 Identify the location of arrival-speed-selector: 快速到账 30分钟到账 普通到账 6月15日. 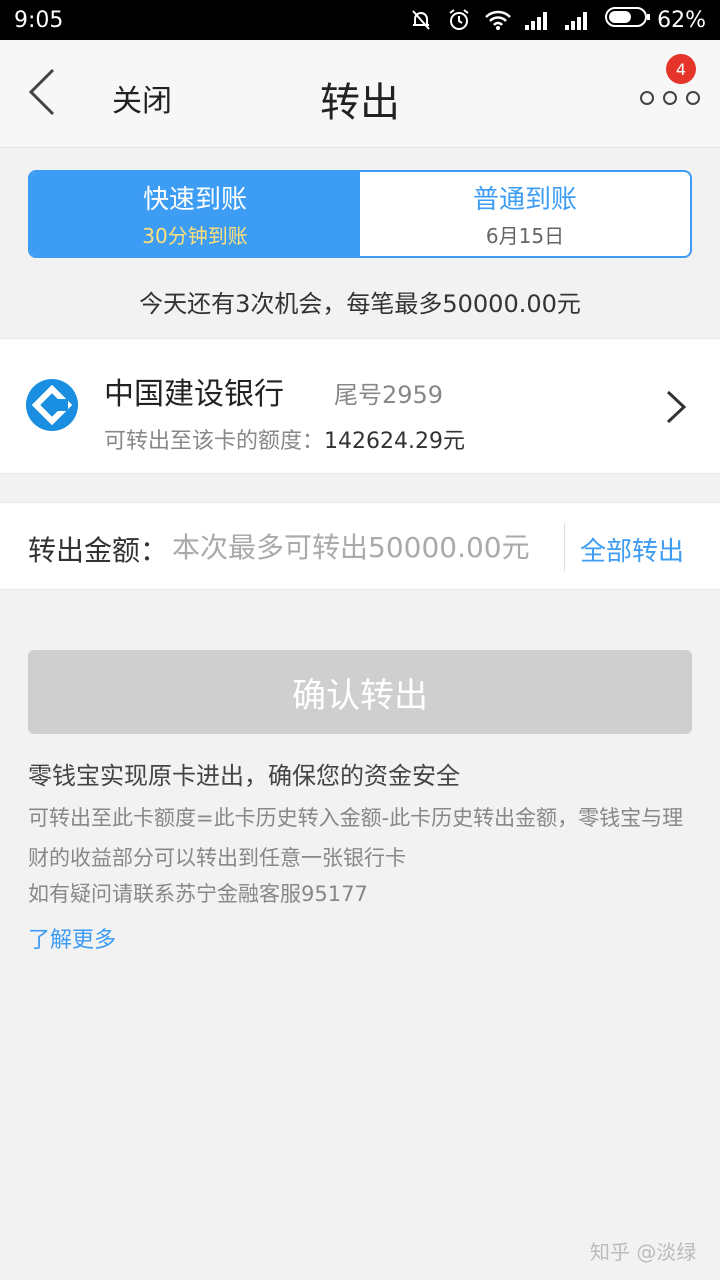
(360, 214).